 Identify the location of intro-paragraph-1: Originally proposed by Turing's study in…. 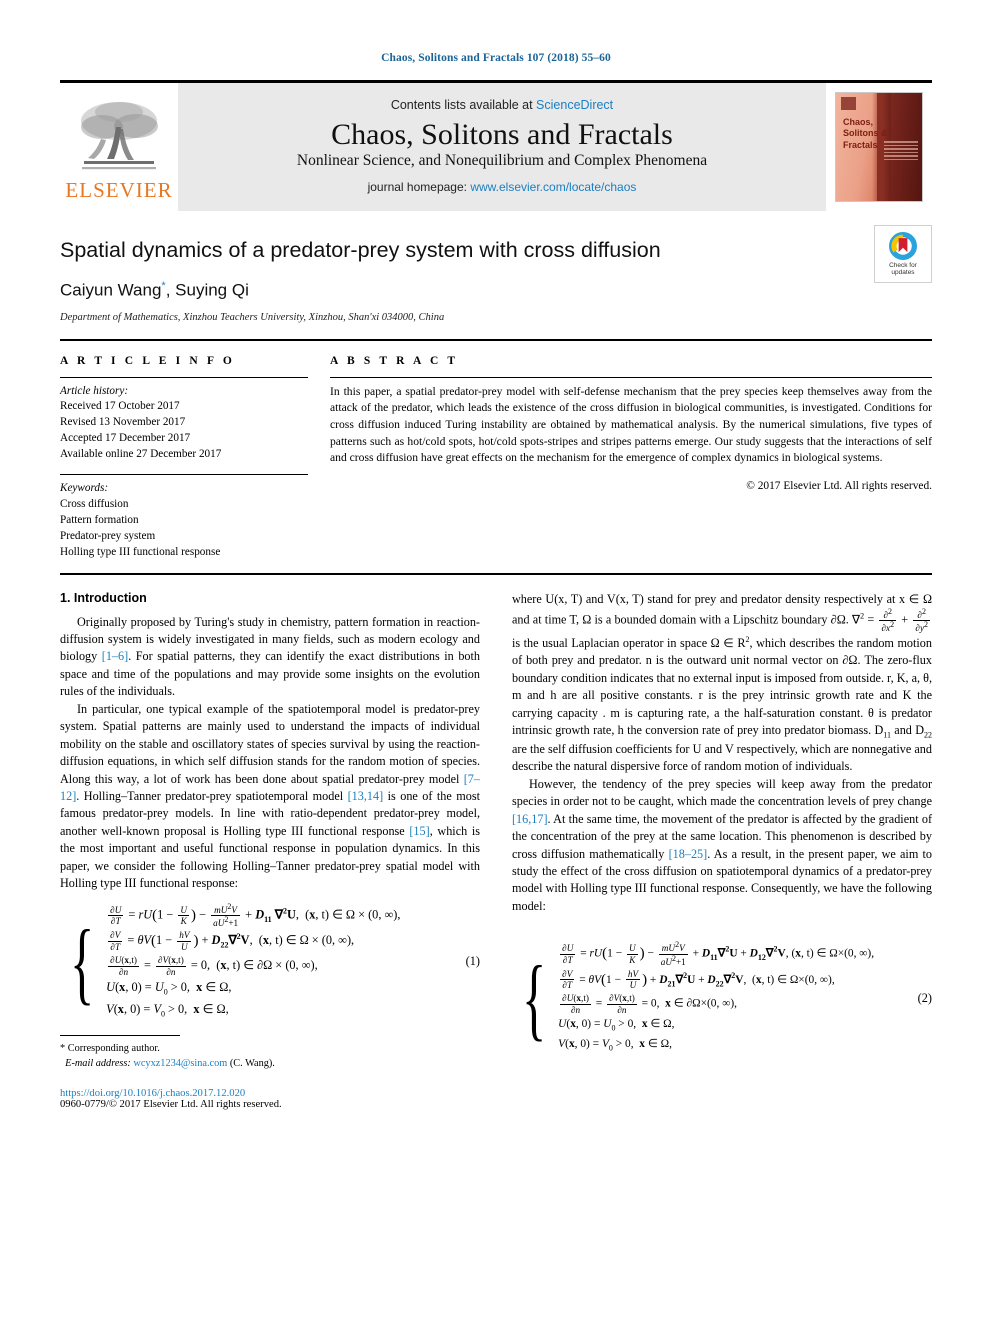
(270, 657).